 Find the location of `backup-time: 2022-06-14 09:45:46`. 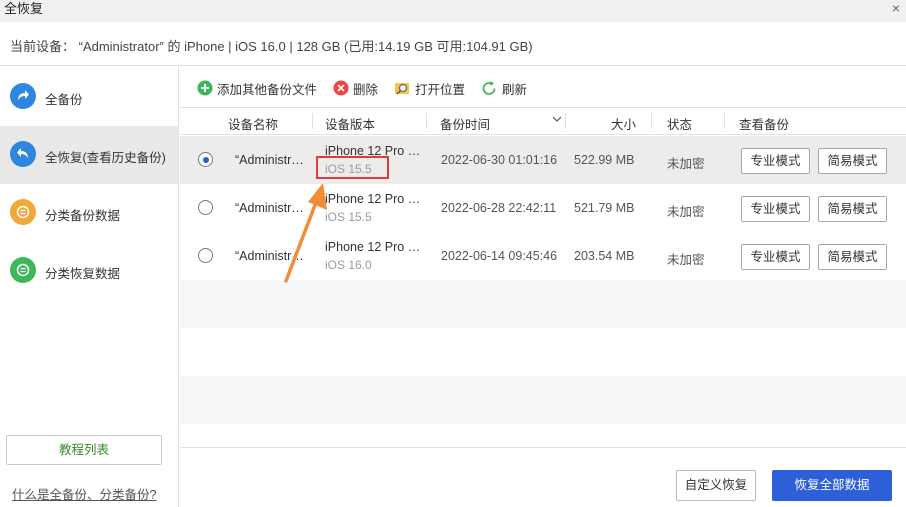

backup-time: 2022-06-14 09:45:46 is located at coordinates (499, 256).